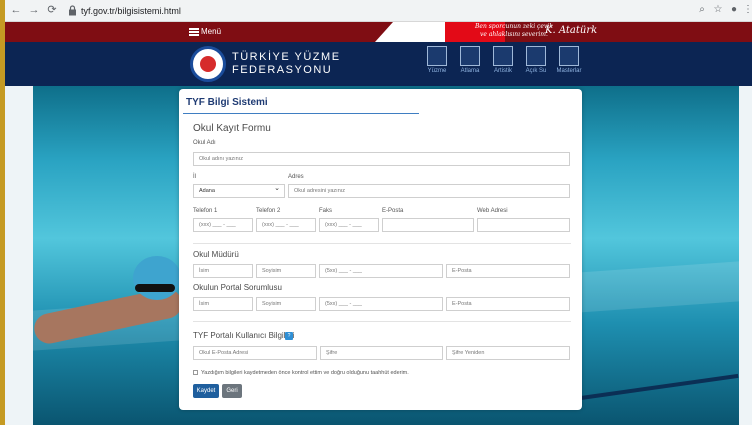  I want to click on portal-soyisim-input: Soyisim, so click(286, 304).